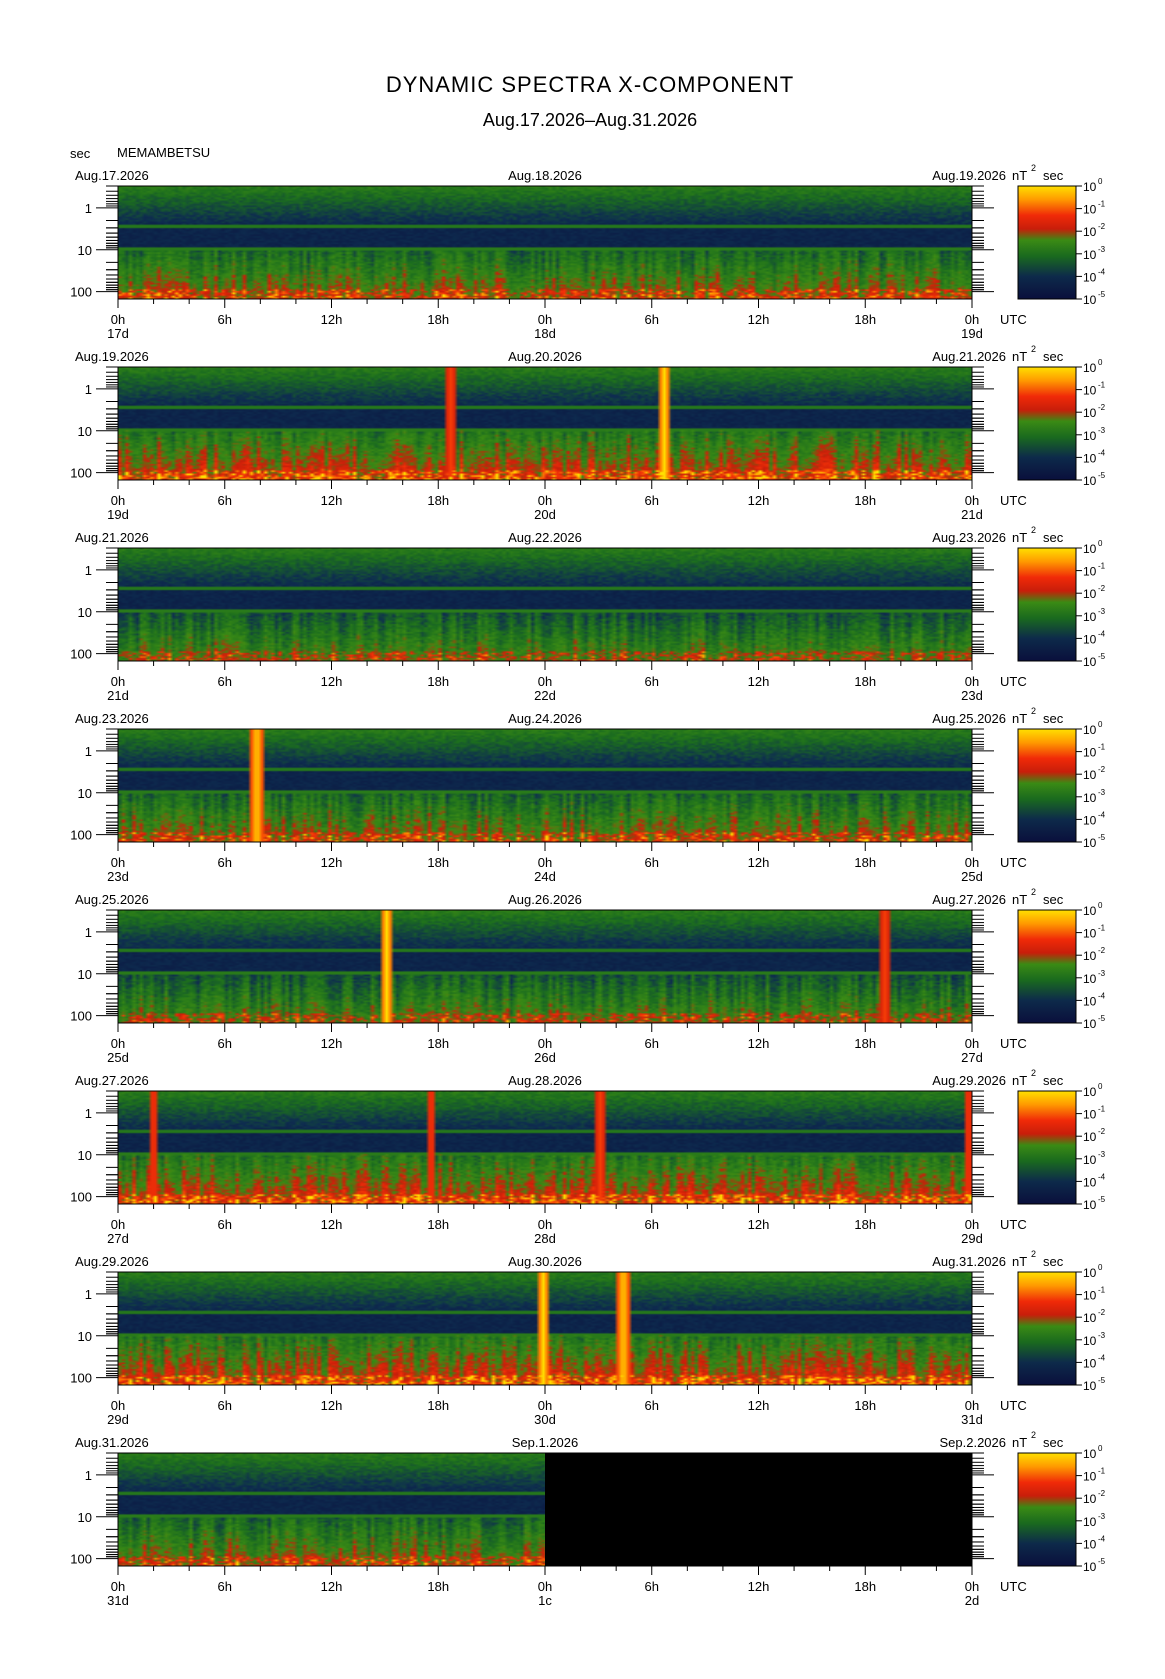 Image resolution: width=1165 pixels, height=1679 pixels. I want to click on date-label-right: Sep.2.2026, so click(972, 1442).